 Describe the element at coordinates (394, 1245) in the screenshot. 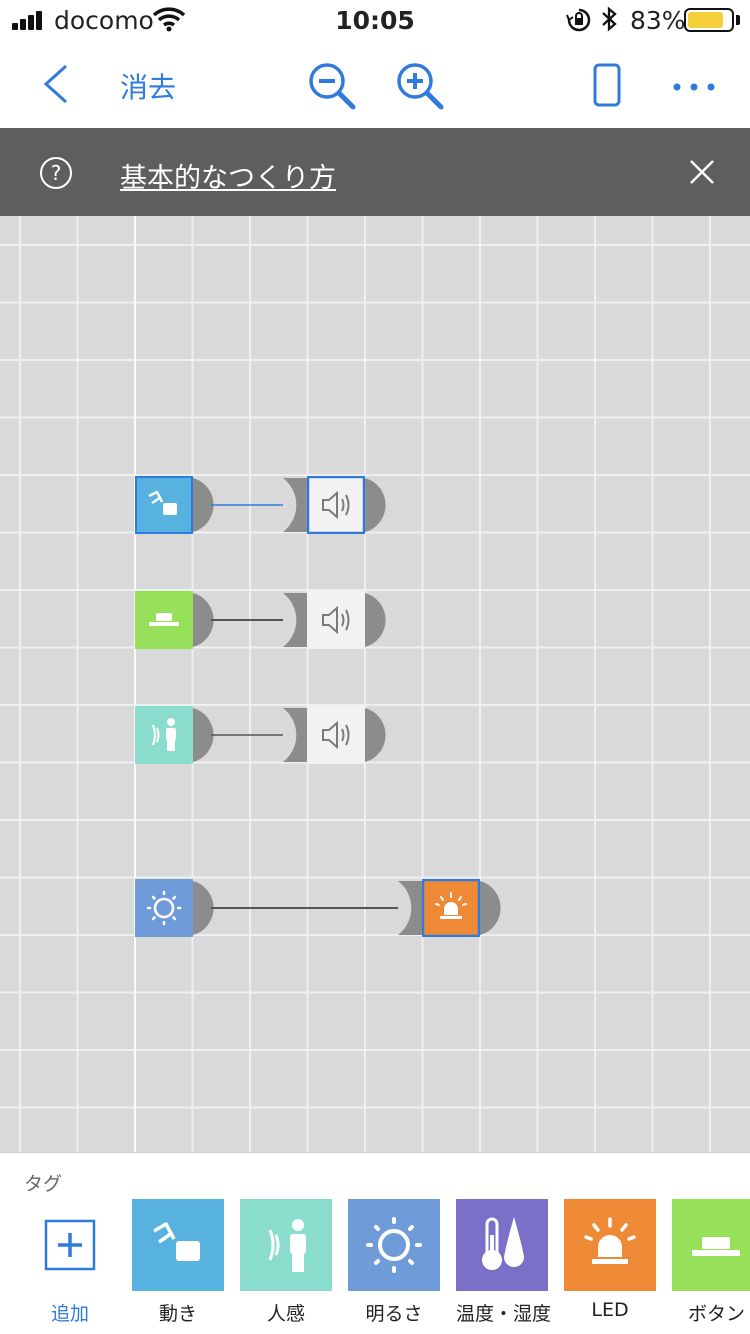

I see `brightness-icon` at that location.